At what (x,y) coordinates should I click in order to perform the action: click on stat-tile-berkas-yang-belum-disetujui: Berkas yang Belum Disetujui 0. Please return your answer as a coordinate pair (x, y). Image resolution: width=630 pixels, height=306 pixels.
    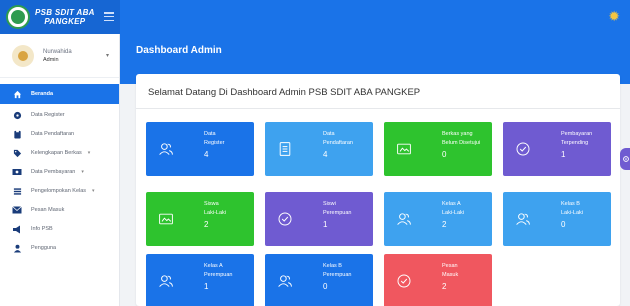
    Looking at the image, I should click on (438, 149).